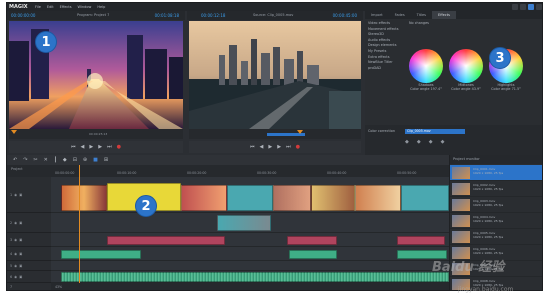 This screenshot has height=300, width=551. Describe the element at coordinates (65, 160) in the screenshot. I see `marker-icon: ◆` at that location.